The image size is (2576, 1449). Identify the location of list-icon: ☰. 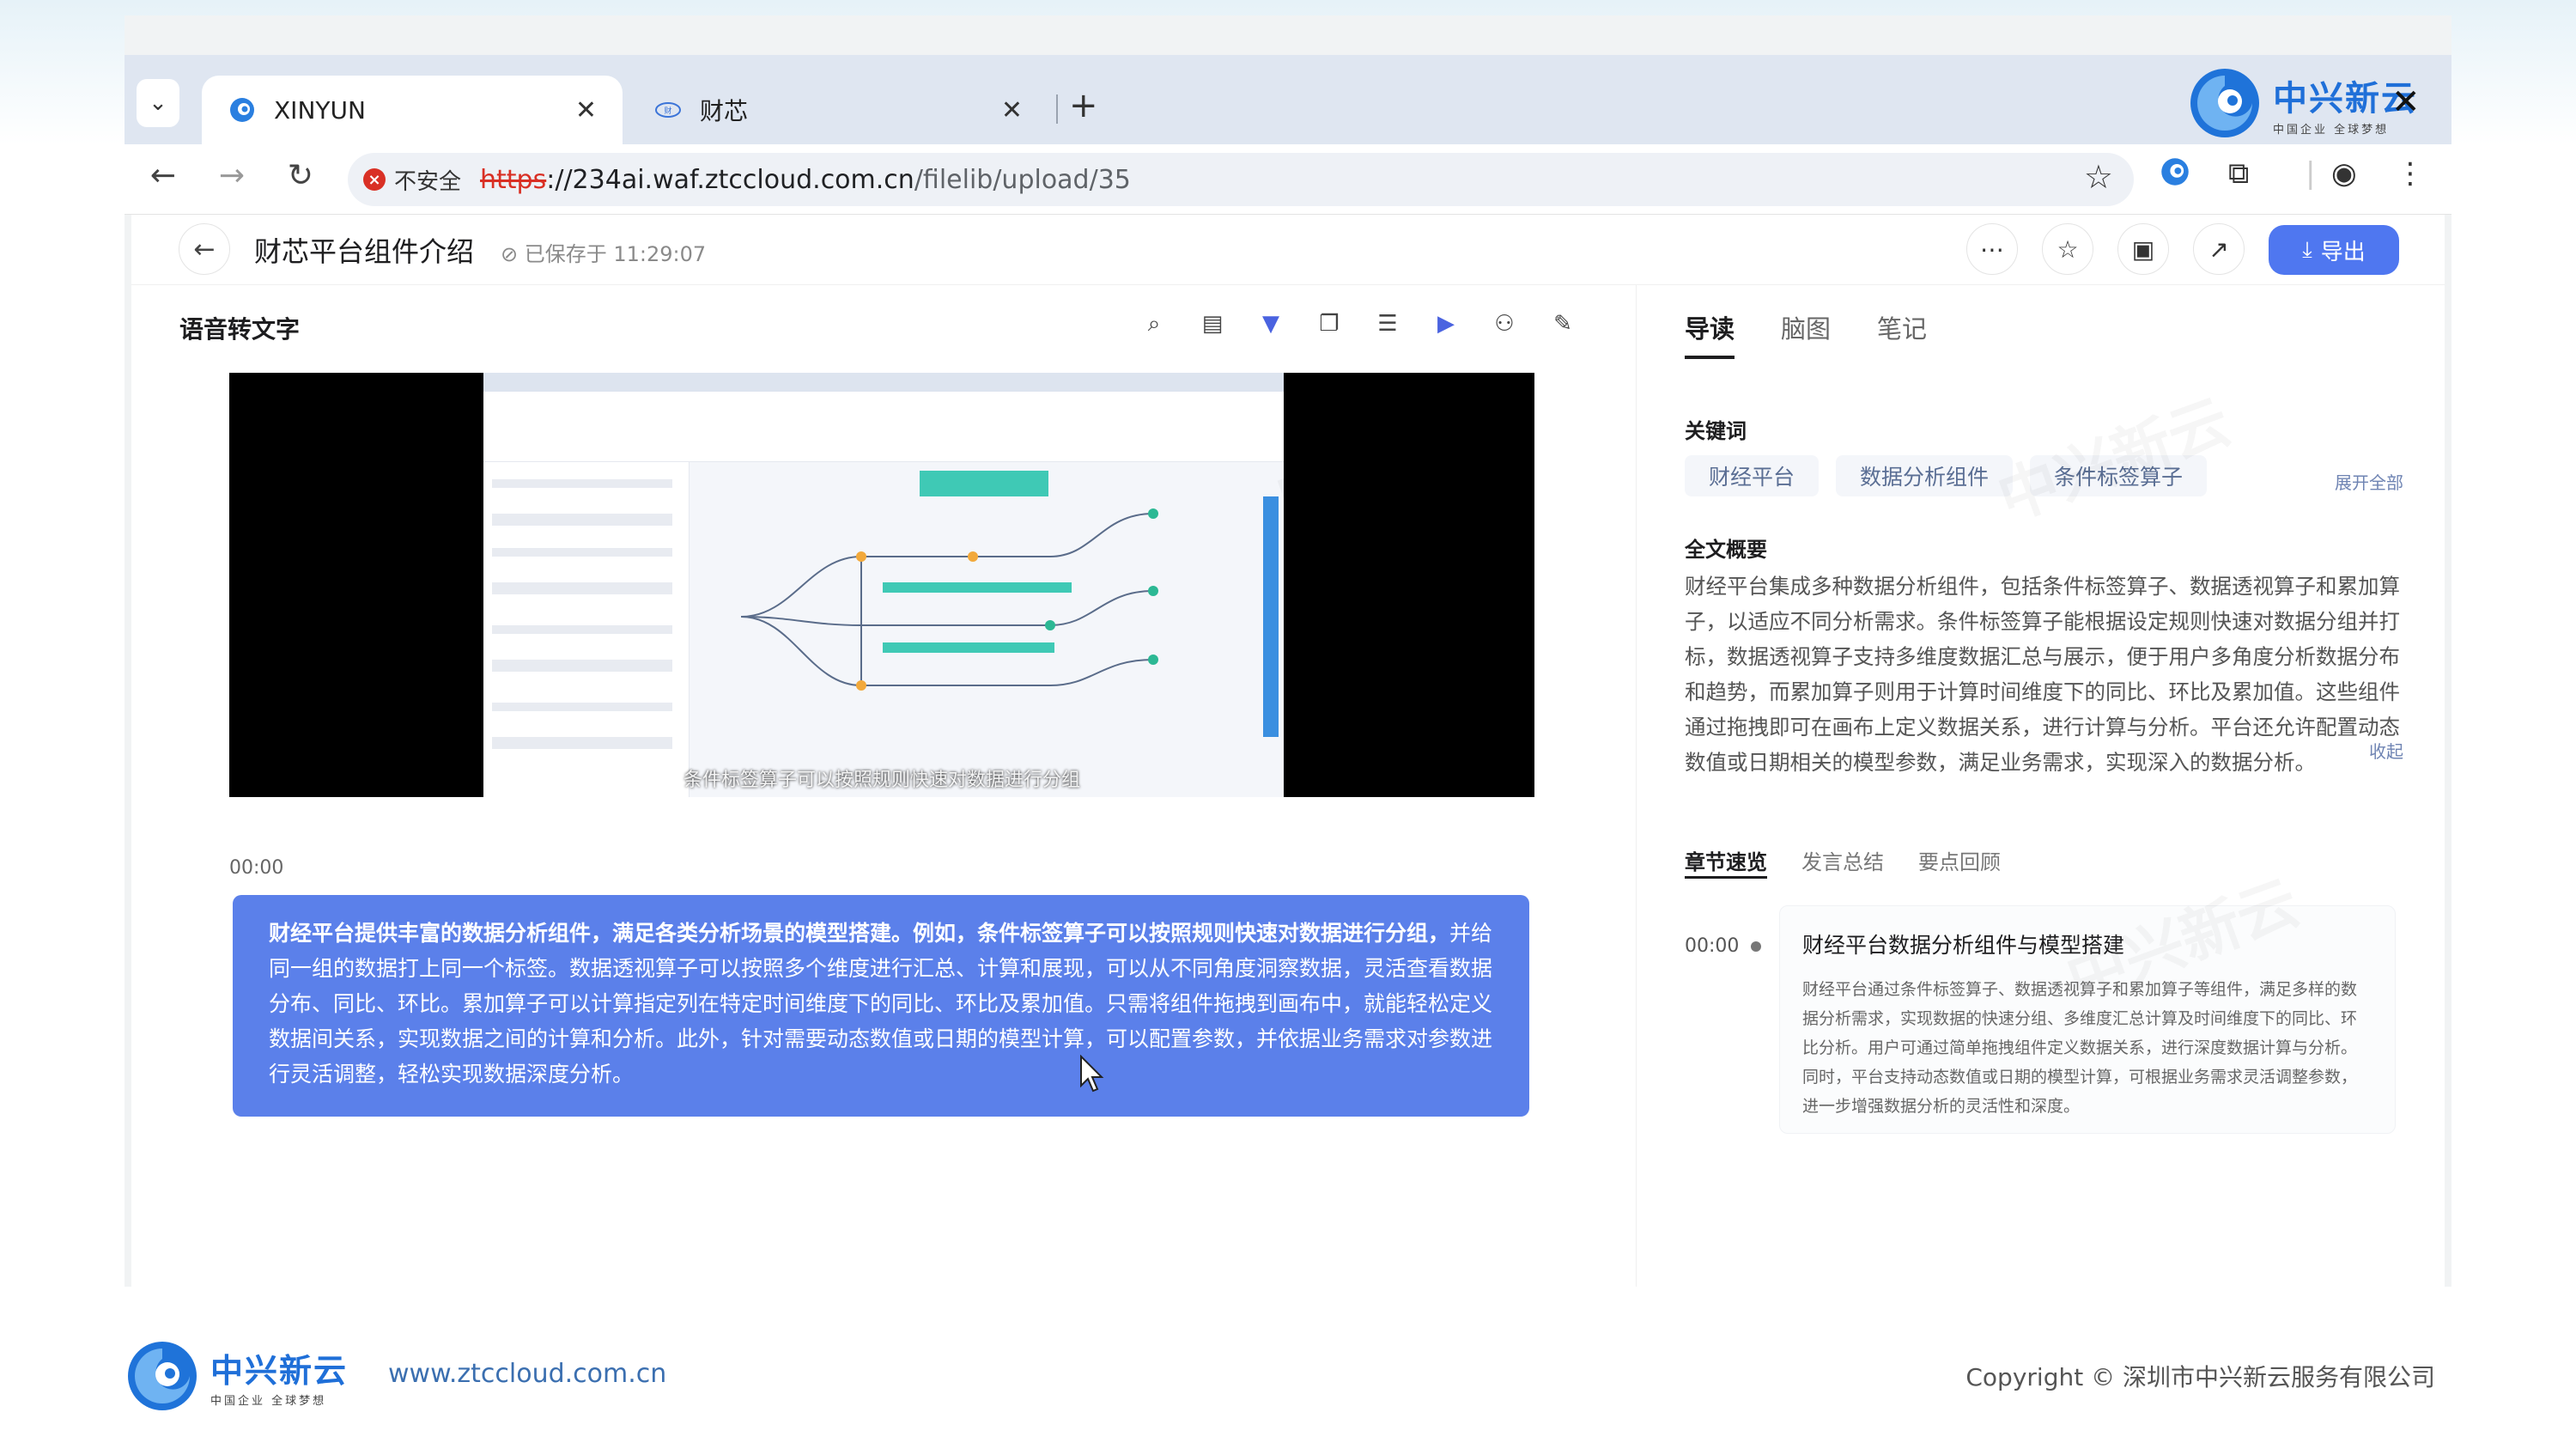
(1387, 323).